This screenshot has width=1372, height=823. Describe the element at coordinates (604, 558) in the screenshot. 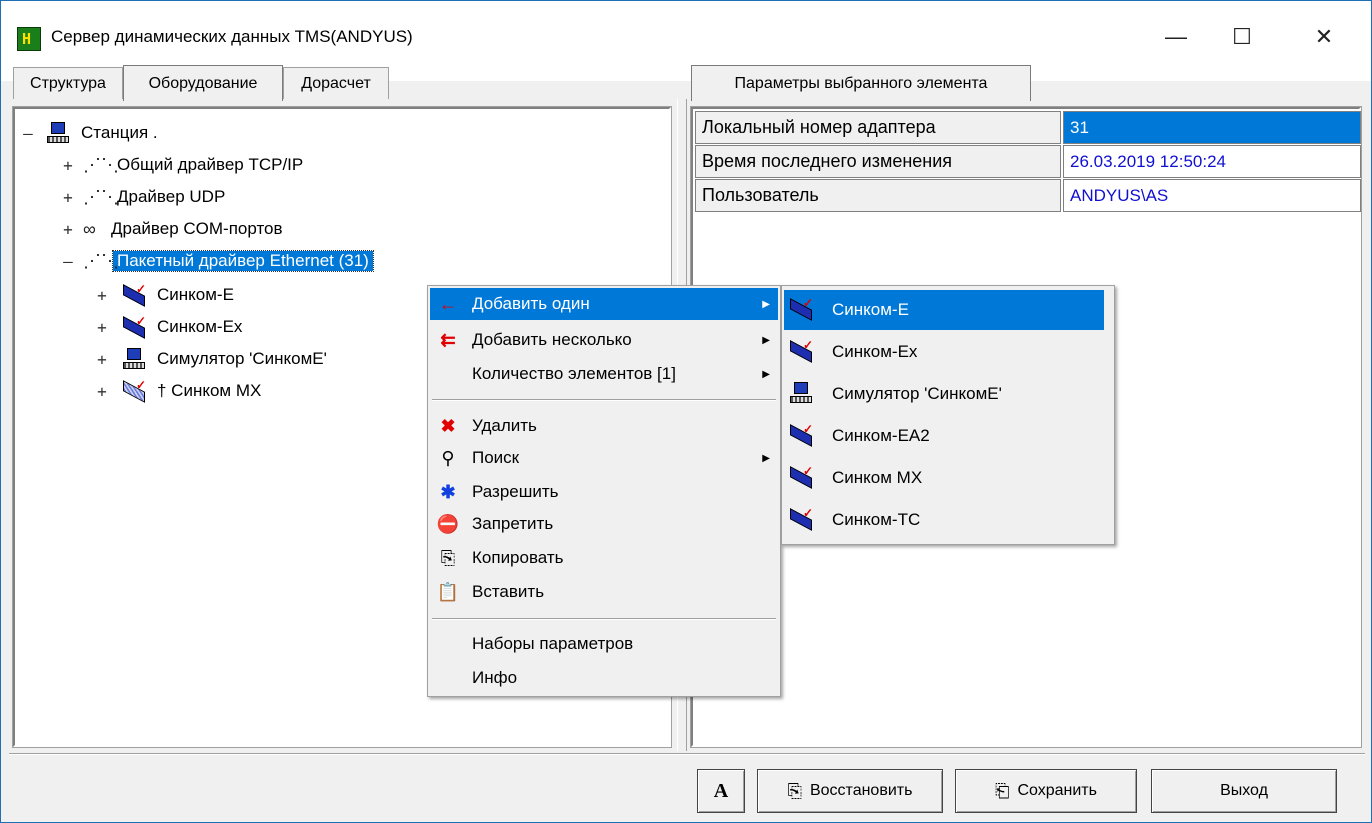

I see `menu-item-copy: ⎘ Копировать` at that location.